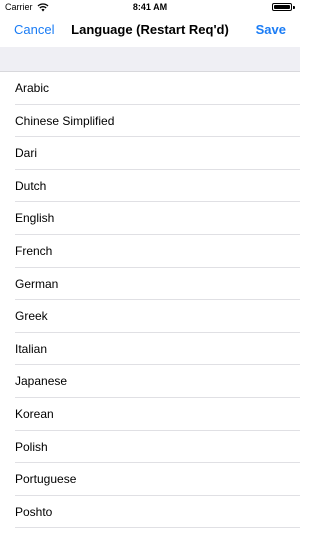  I want to click on language-option-italian: Italian, so click(150, 349).